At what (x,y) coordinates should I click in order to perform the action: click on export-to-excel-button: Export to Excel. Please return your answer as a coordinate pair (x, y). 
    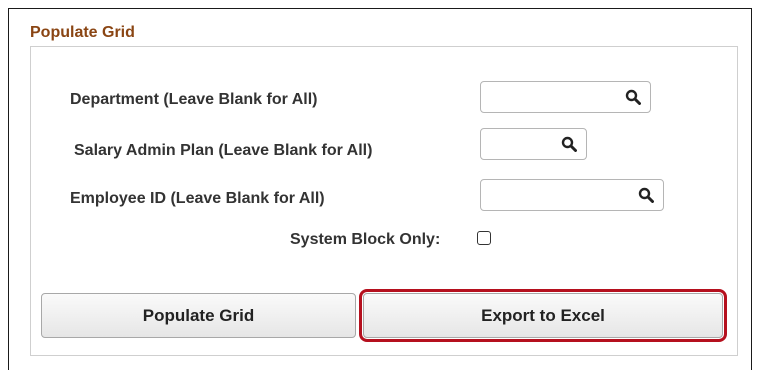
    Looking at the image, I should click on (543, 315).